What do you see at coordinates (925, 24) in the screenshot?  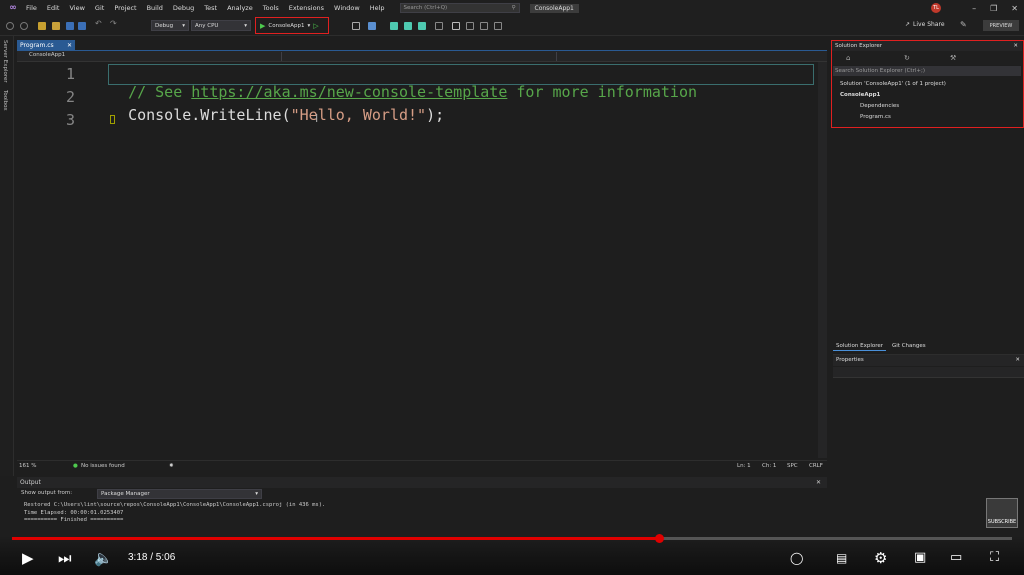 I see `live-share-button: ↗ Live Share` at bounding box center [925, 24].